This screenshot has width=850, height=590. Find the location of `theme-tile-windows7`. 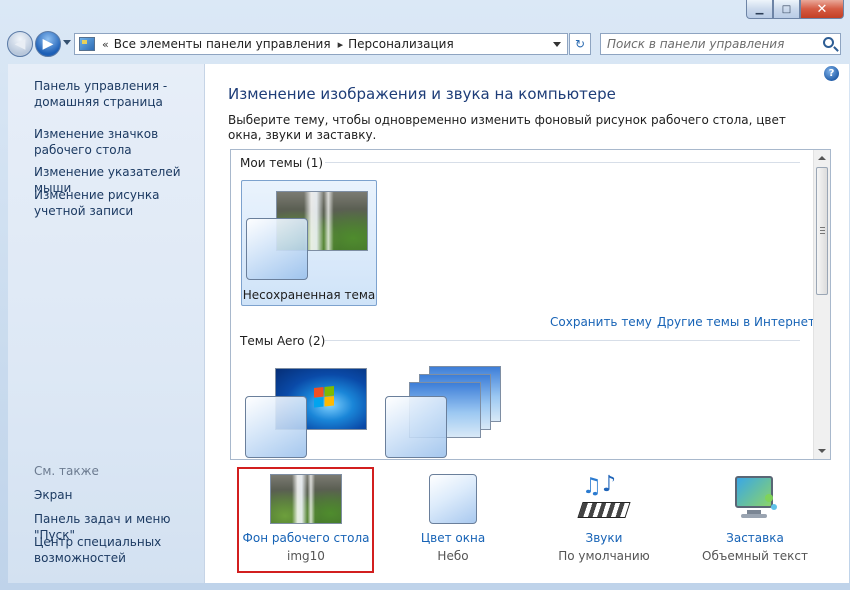

theme-tile-windows7 is located at coordinates (309, 408).